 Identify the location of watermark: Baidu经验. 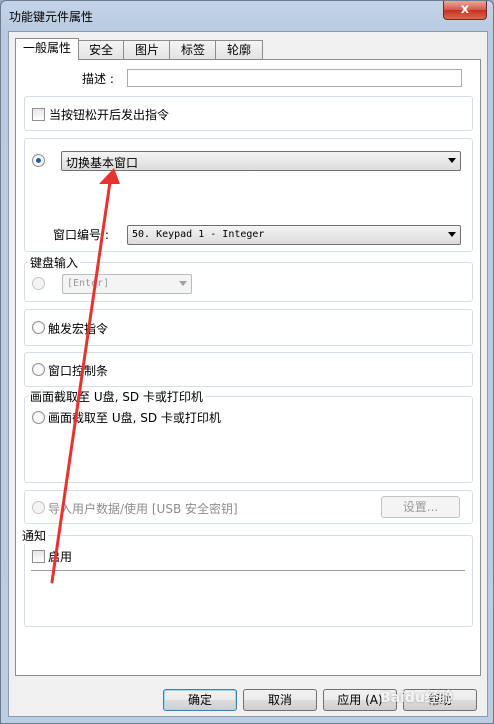
(416, 698).